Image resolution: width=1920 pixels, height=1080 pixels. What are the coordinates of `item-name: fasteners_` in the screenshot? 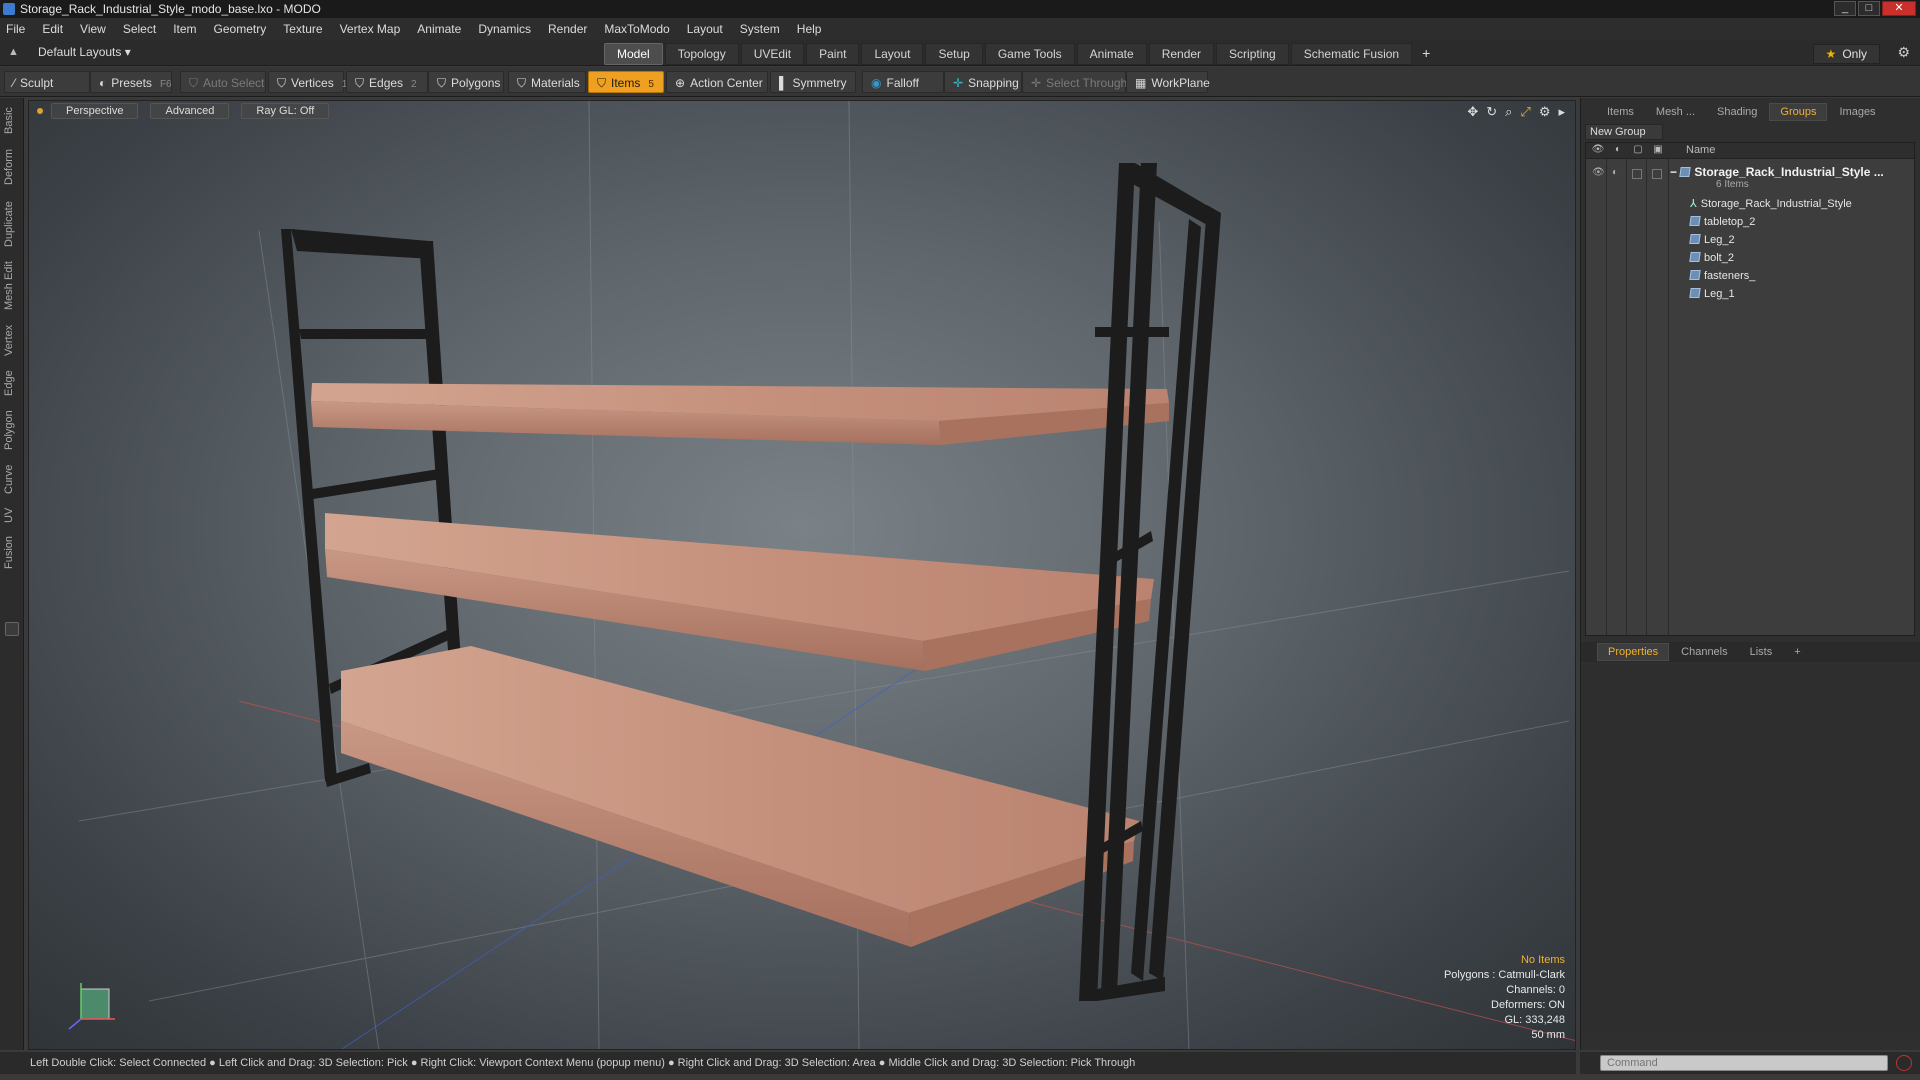 It's located at (1730, 276).